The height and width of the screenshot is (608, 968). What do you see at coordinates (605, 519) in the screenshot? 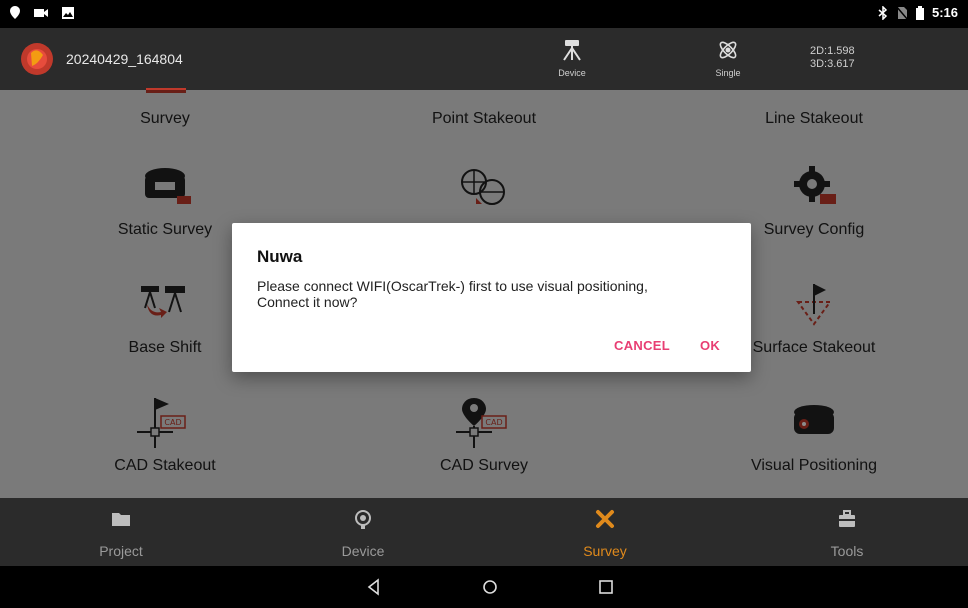
I see `survey-tools-icon` at bounding box center [605, 519].